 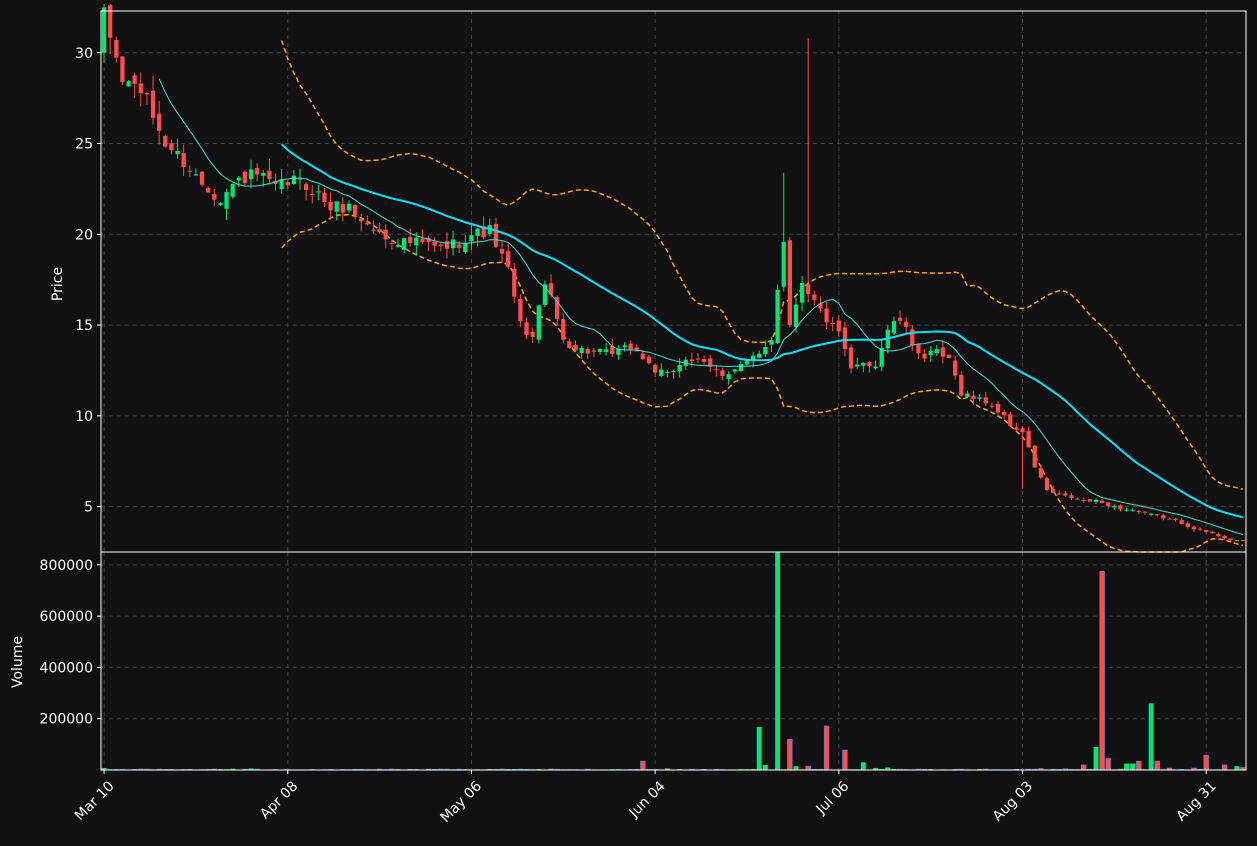 What do you see at coordinates (66, 617) in the screenshot?
I see `volume-tick-label: 600000` at bounding box center [66, 617].